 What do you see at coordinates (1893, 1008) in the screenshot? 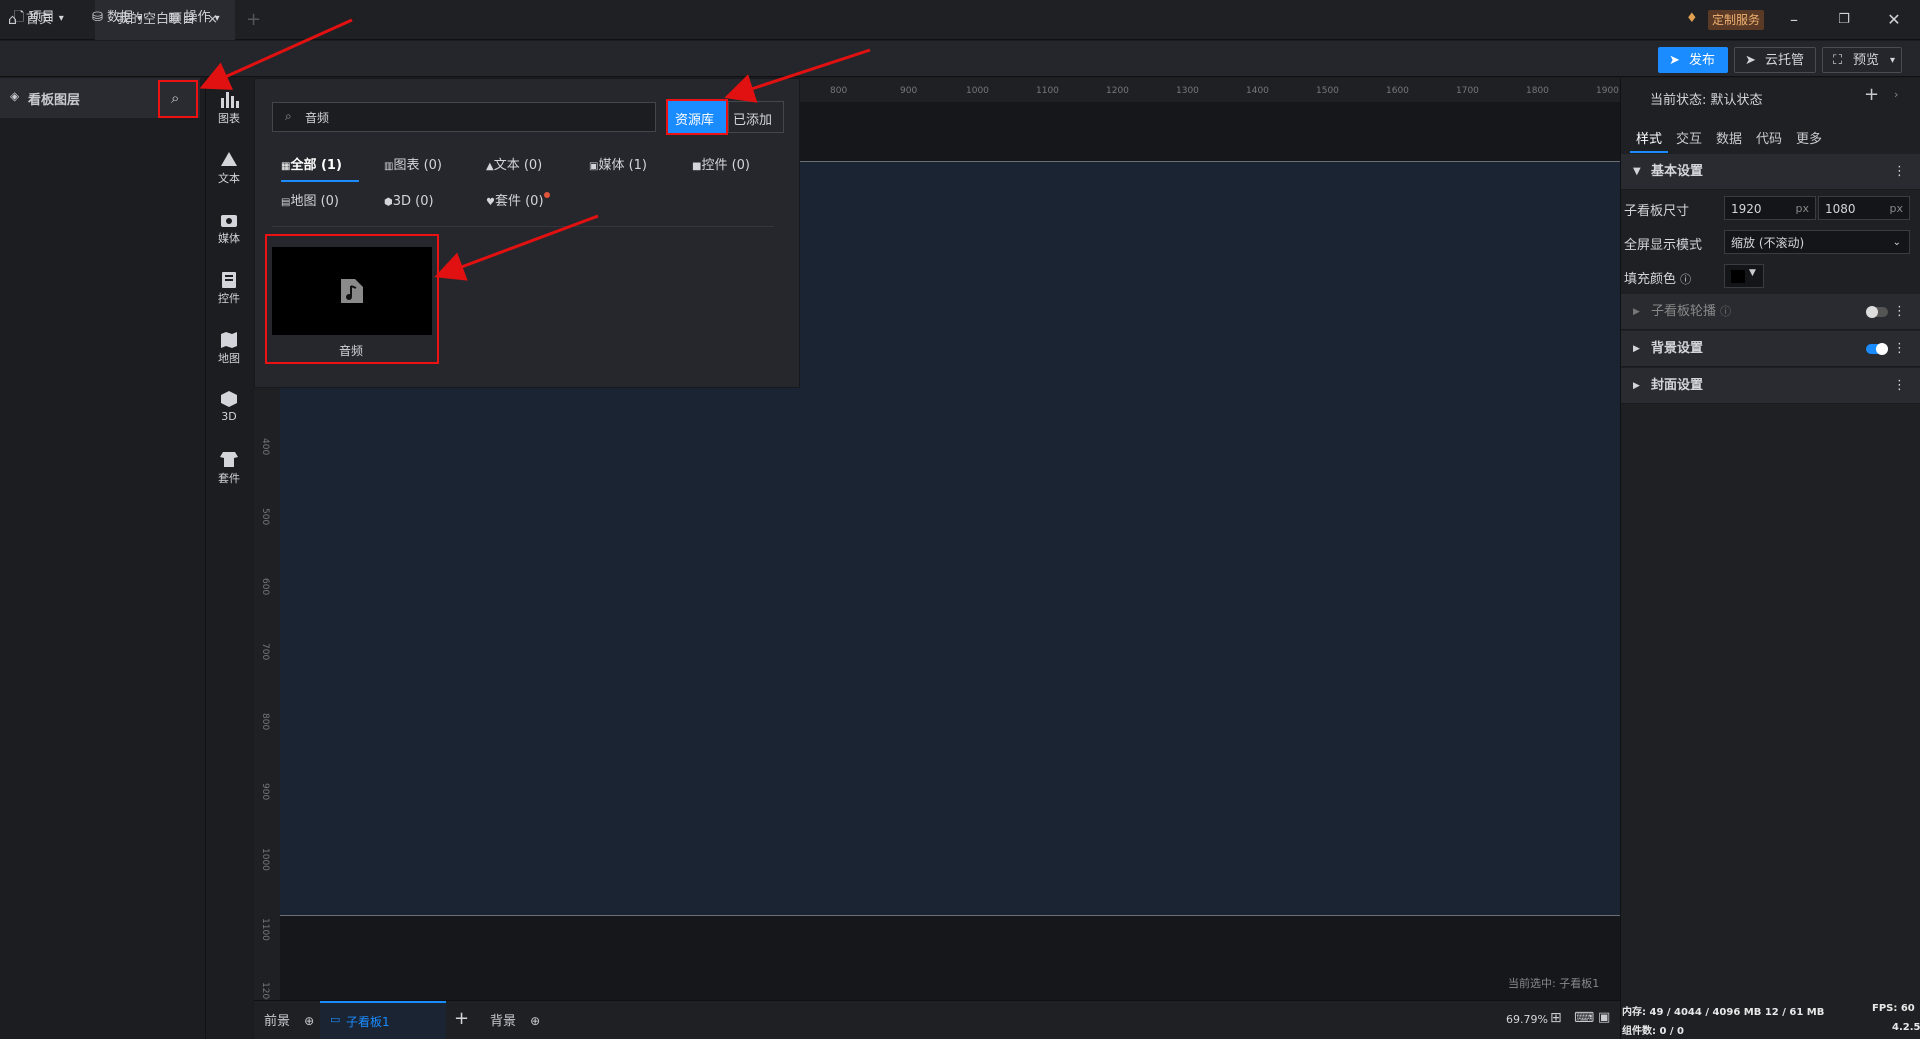
I see `fps-status: FPS: 60` at bounding box center [1893, 1008].